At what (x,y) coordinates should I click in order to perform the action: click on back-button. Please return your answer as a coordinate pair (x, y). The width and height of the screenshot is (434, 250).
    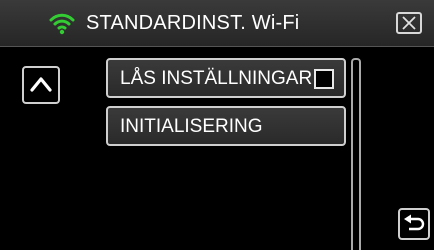
    Looking at the image, I should click on (414, 224).